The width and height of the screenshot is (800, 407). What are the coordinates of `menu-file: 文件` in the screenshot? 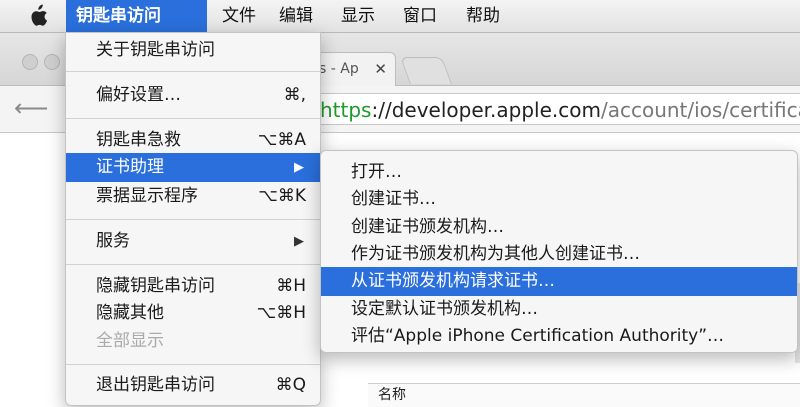 It's located at (239, 16).